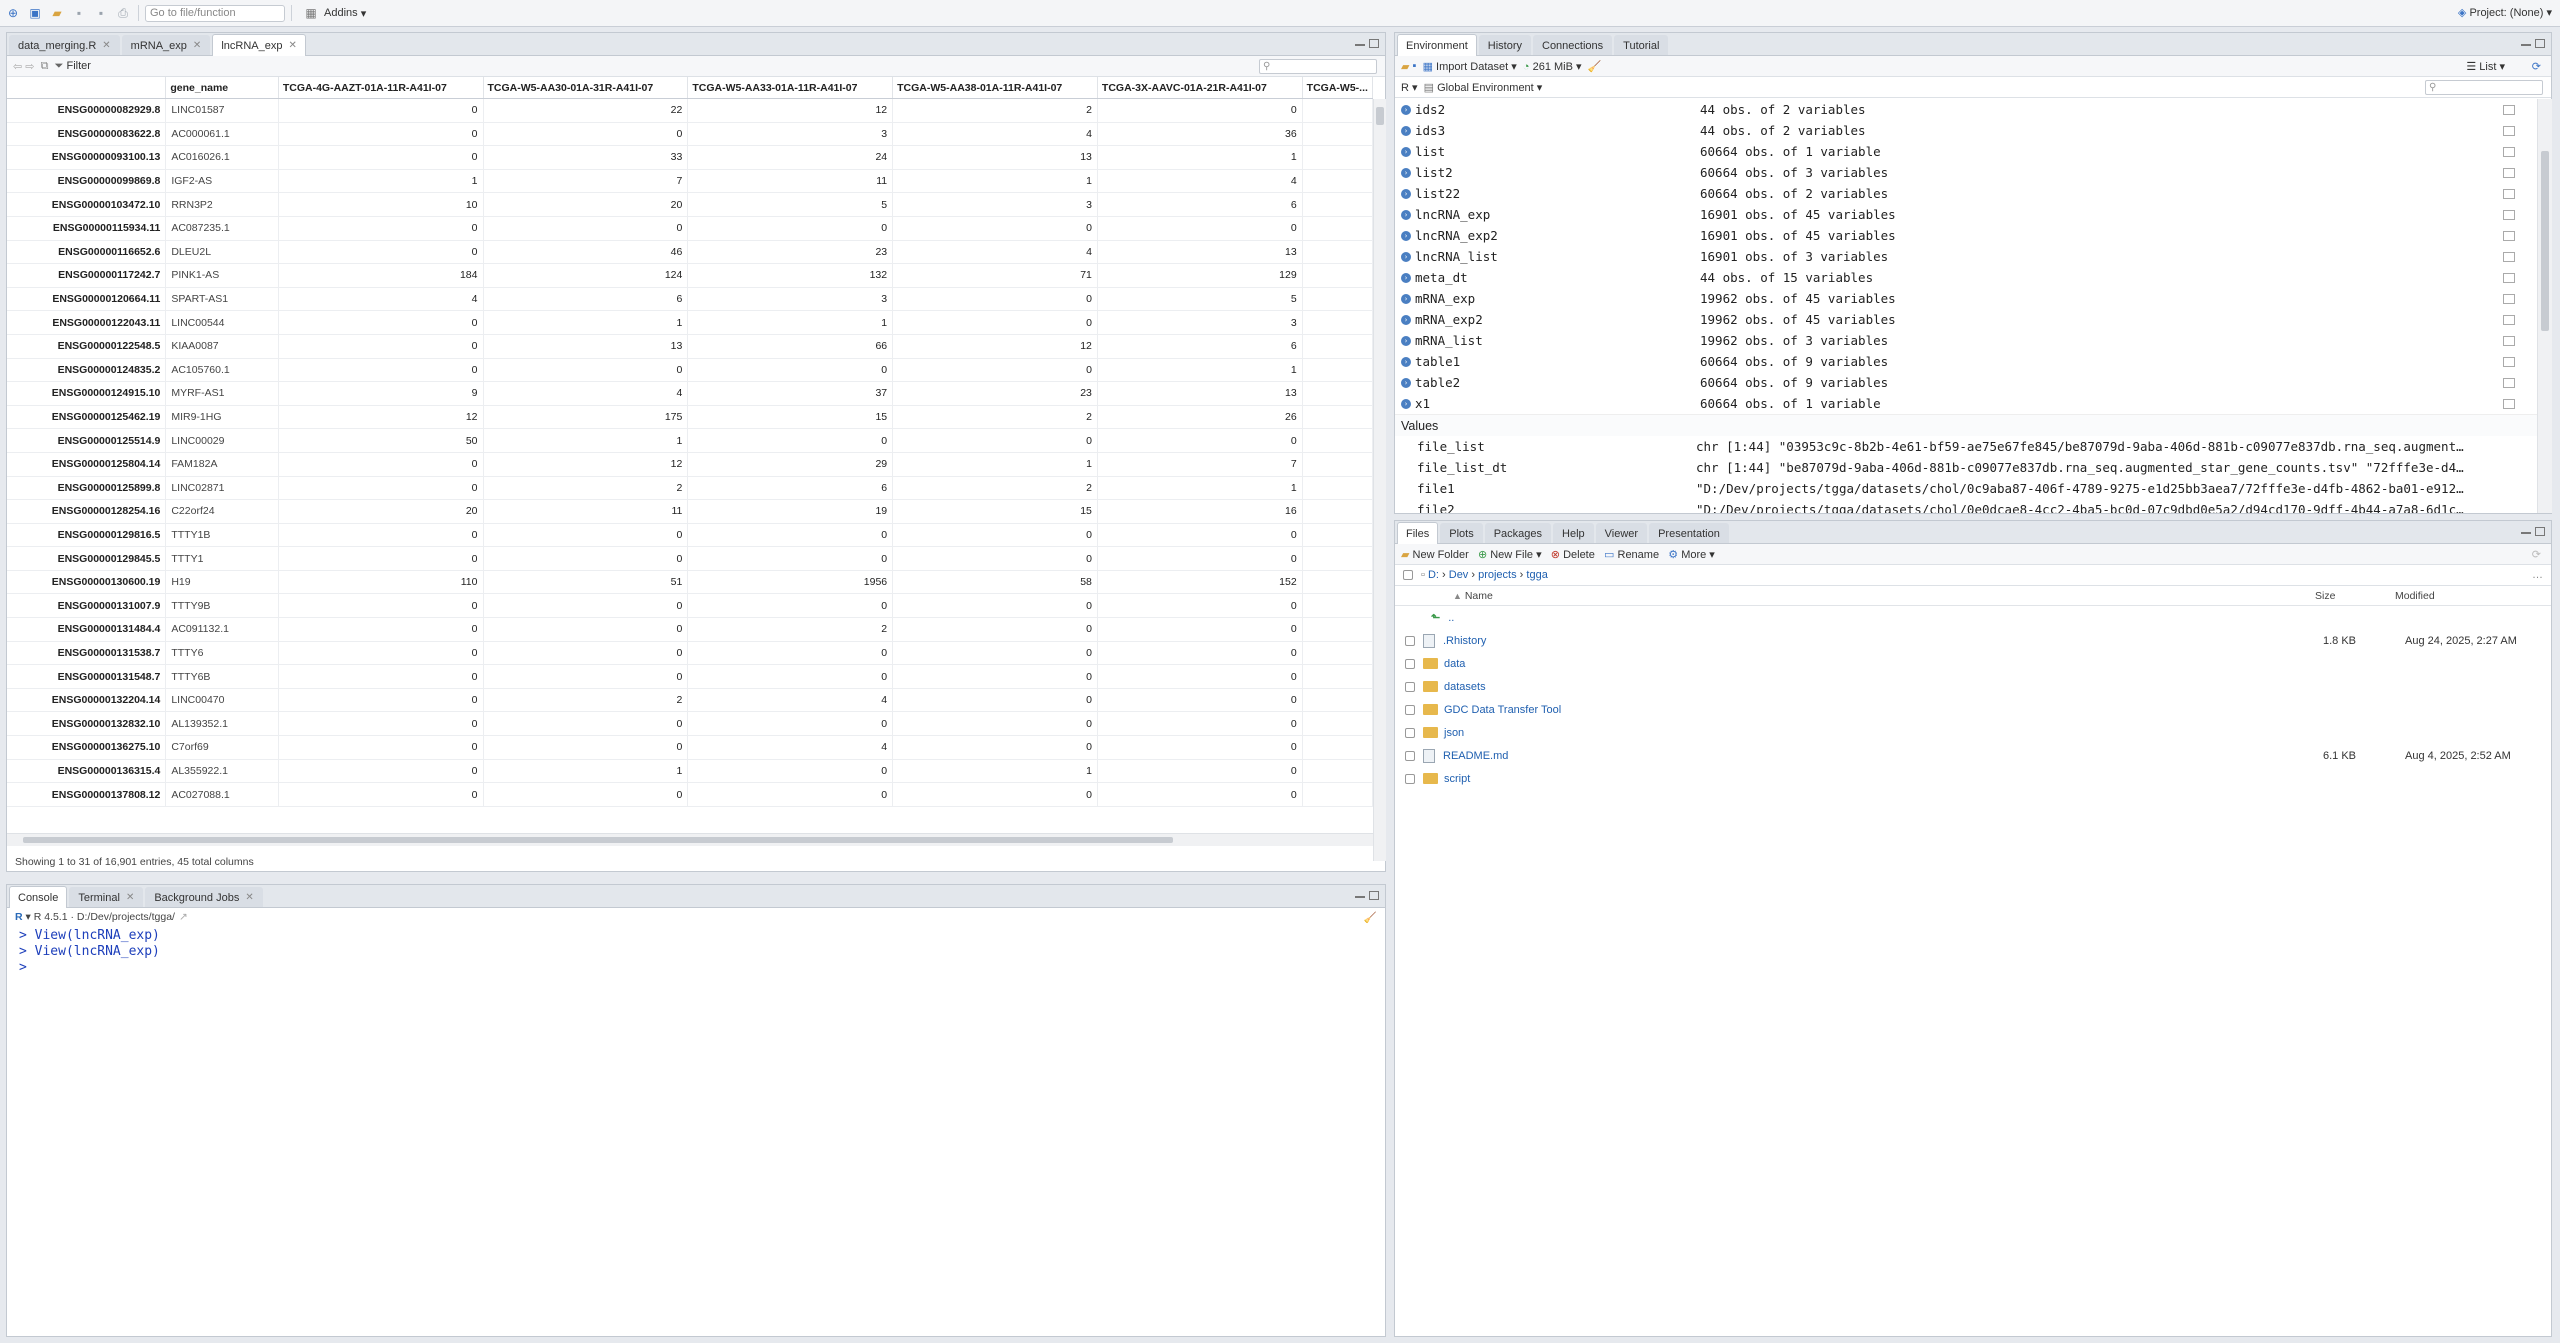  What do you see at coordinates (259, 45) in the screenshot?
I see `tab-lncrna-exp: lncRNA_exp ✕` at bounding box center [259, 45].